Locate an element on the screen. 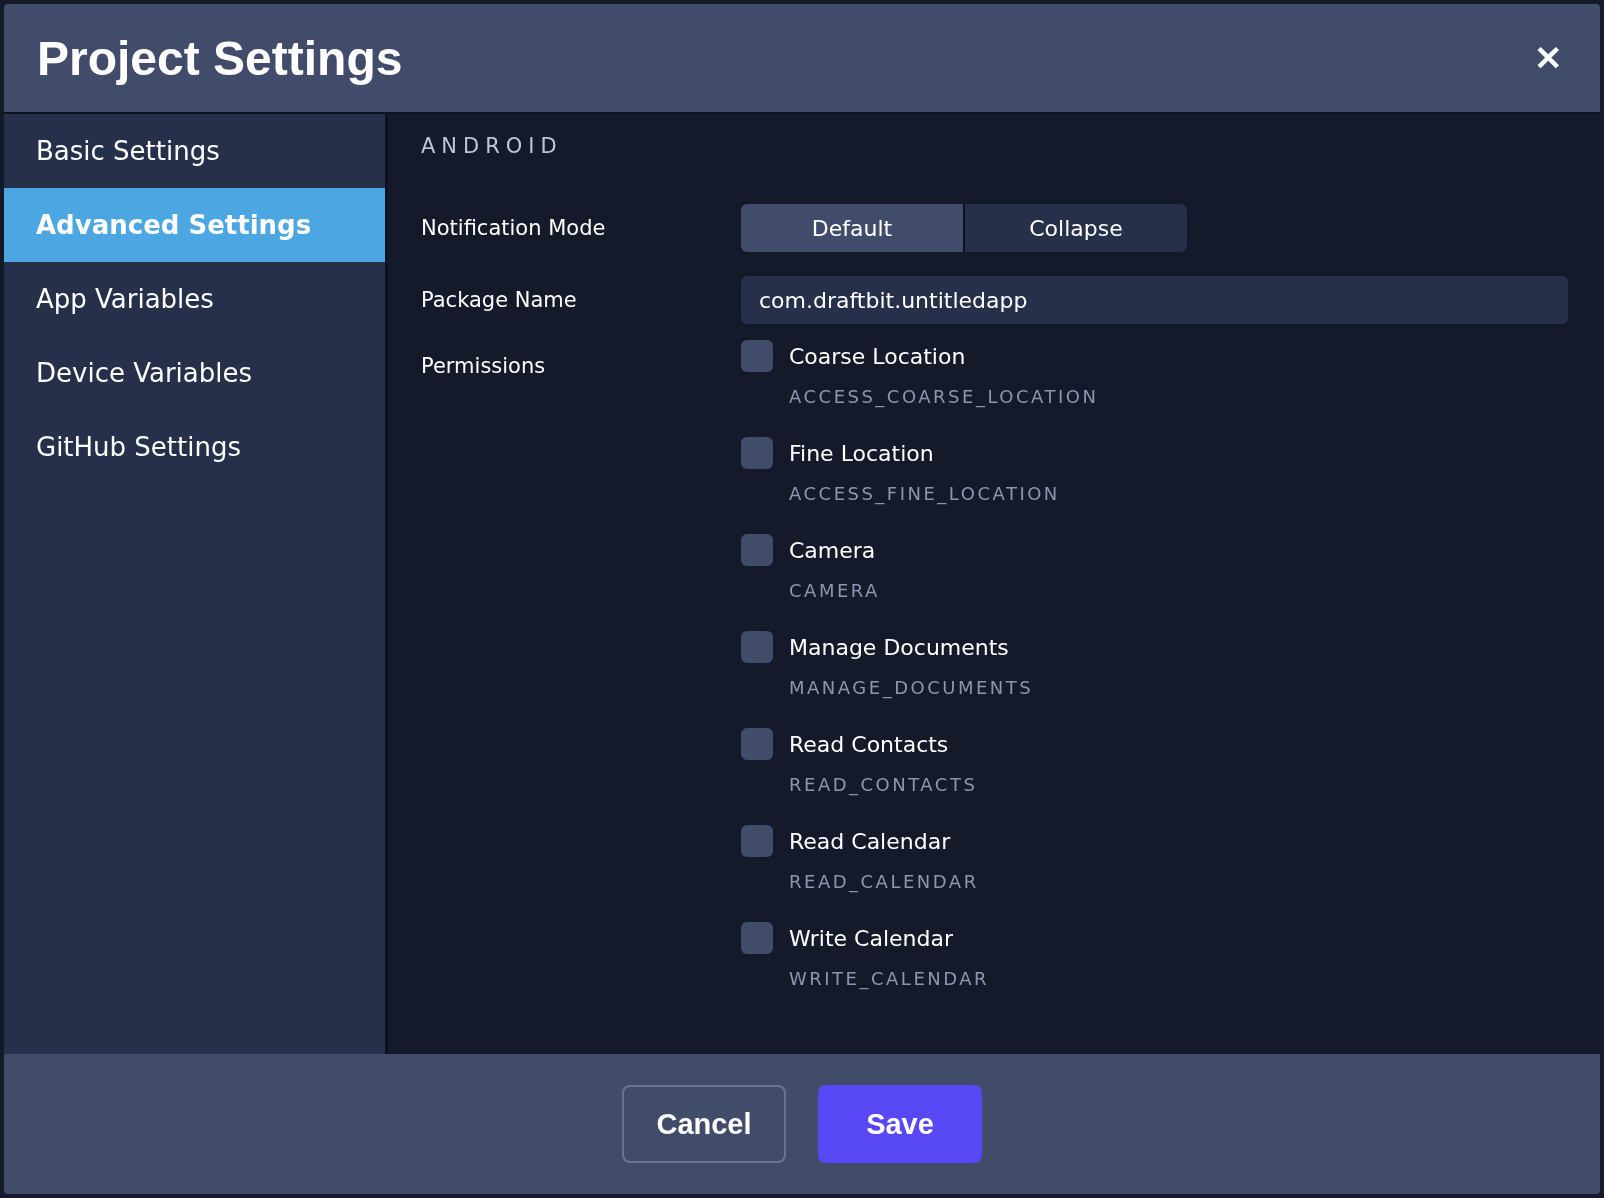 The height and width of the screenshot is (1198, 1604). segment-option: Default is located at coordinates (852, 228).